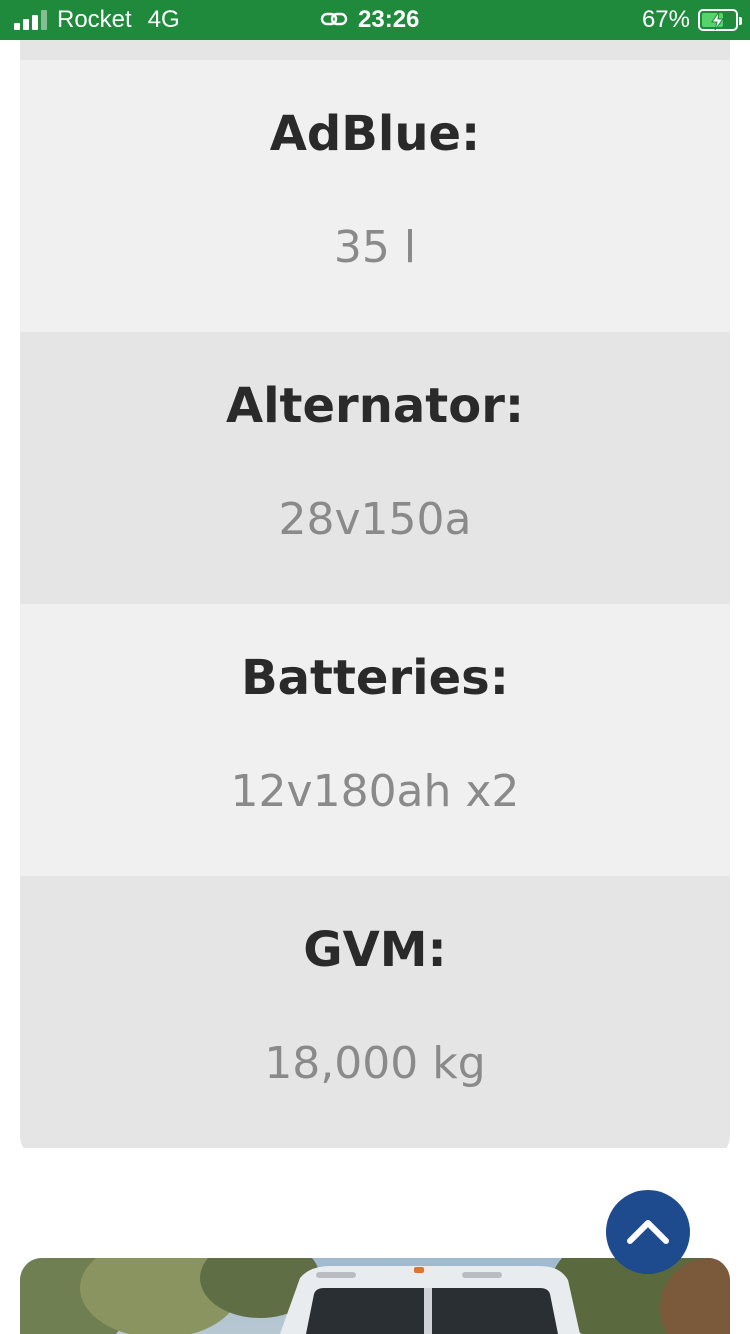 The width and height of the screenshot is (750, 1334). I want to click on spec-value: 35 l, so click(375, 247).